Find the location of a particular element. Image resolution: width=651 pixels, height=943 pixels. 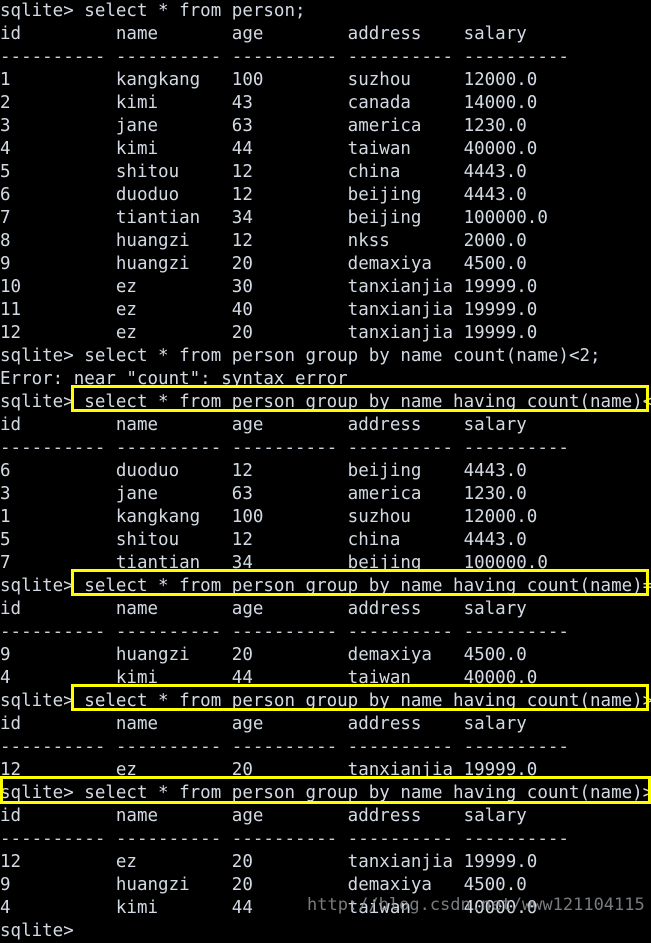

terminal-line-error: Error: near "count": syntax error is located at coordinates (174, 379).